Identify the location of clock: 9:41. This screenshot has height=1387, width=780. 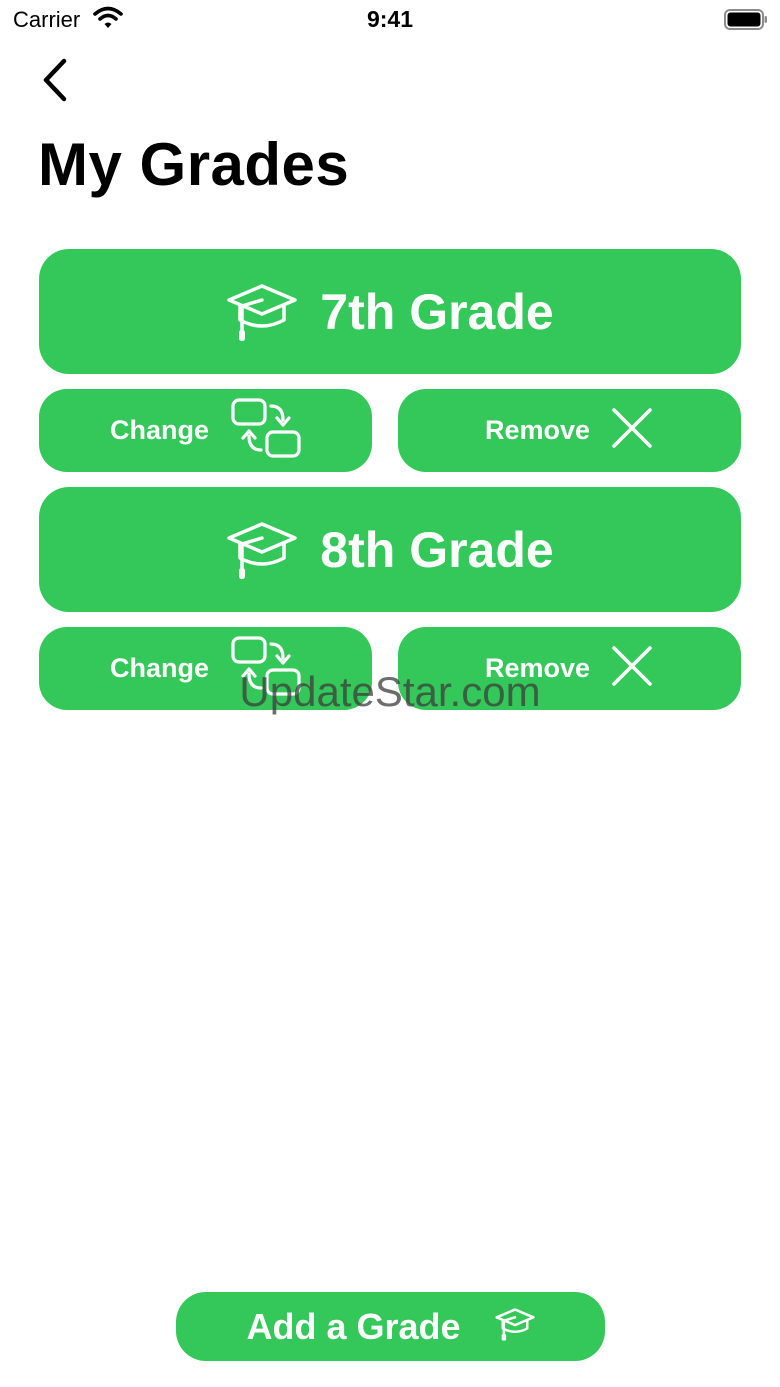
(390, 19).